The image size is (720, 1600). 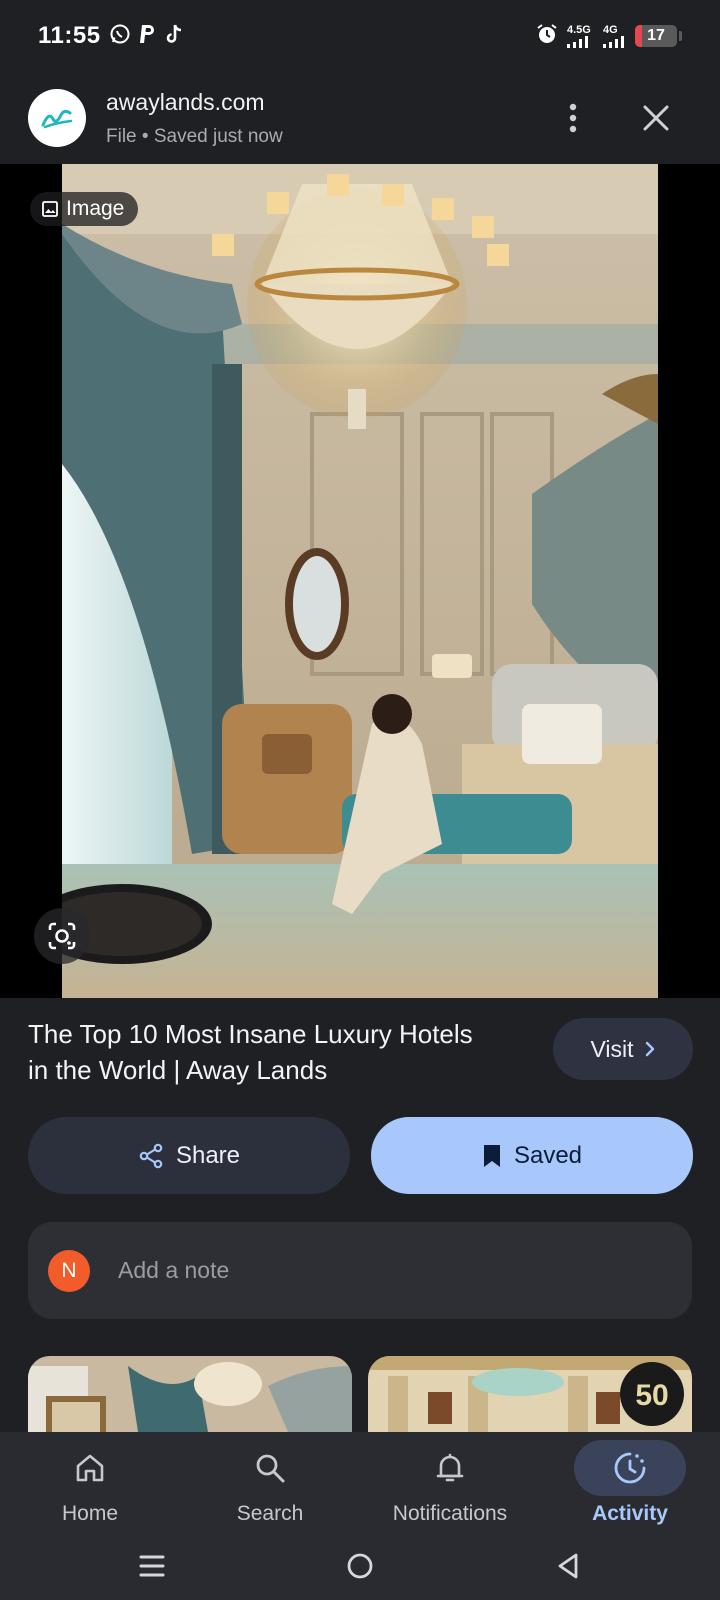 I want to click on nav-notifications: Notifications, so click(x=450, y=1482).